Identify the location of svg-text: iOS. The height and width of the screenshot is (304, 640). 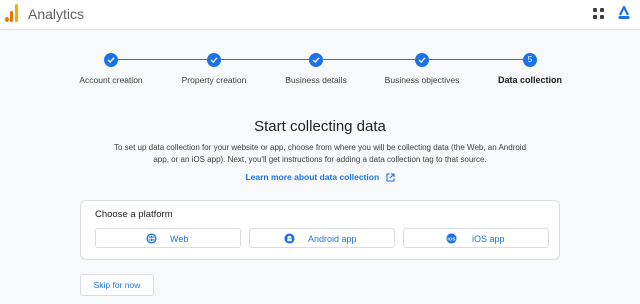
(452, 238).